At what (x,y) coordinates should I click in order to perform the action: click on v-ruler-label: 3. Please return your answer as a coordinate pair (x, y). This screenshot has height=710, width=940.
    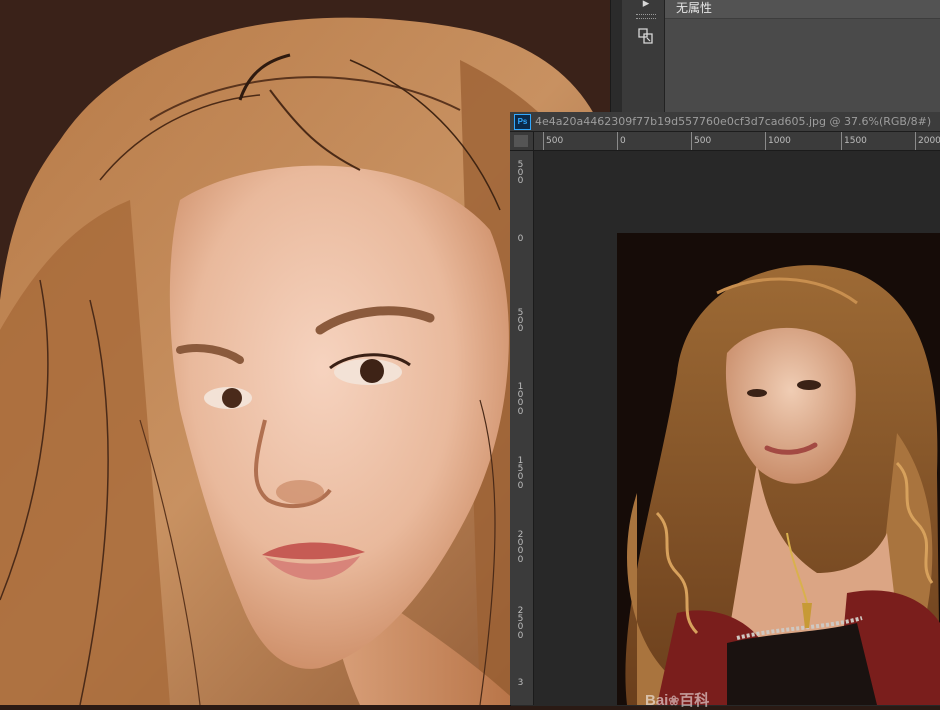
    Looking at the image, I should click on (520, 683).